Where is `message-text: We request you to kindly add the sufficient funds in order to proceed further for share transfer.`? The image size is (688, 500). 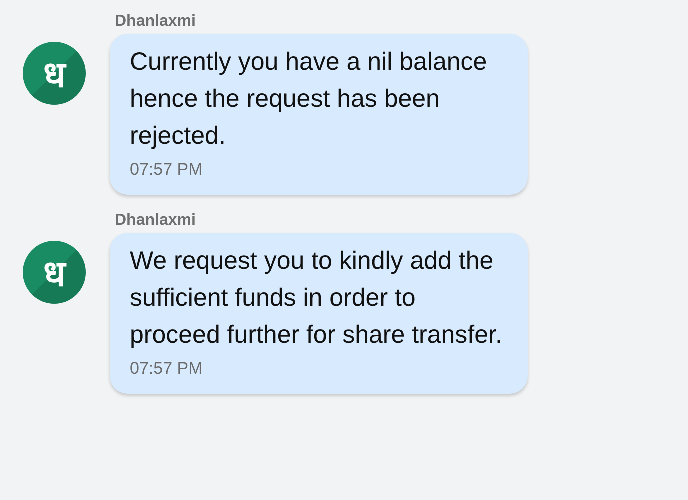
message-text: We request you to kindly add the sufficient funds in order to proceed further for share transfer. is located at coordinates (317, 298).